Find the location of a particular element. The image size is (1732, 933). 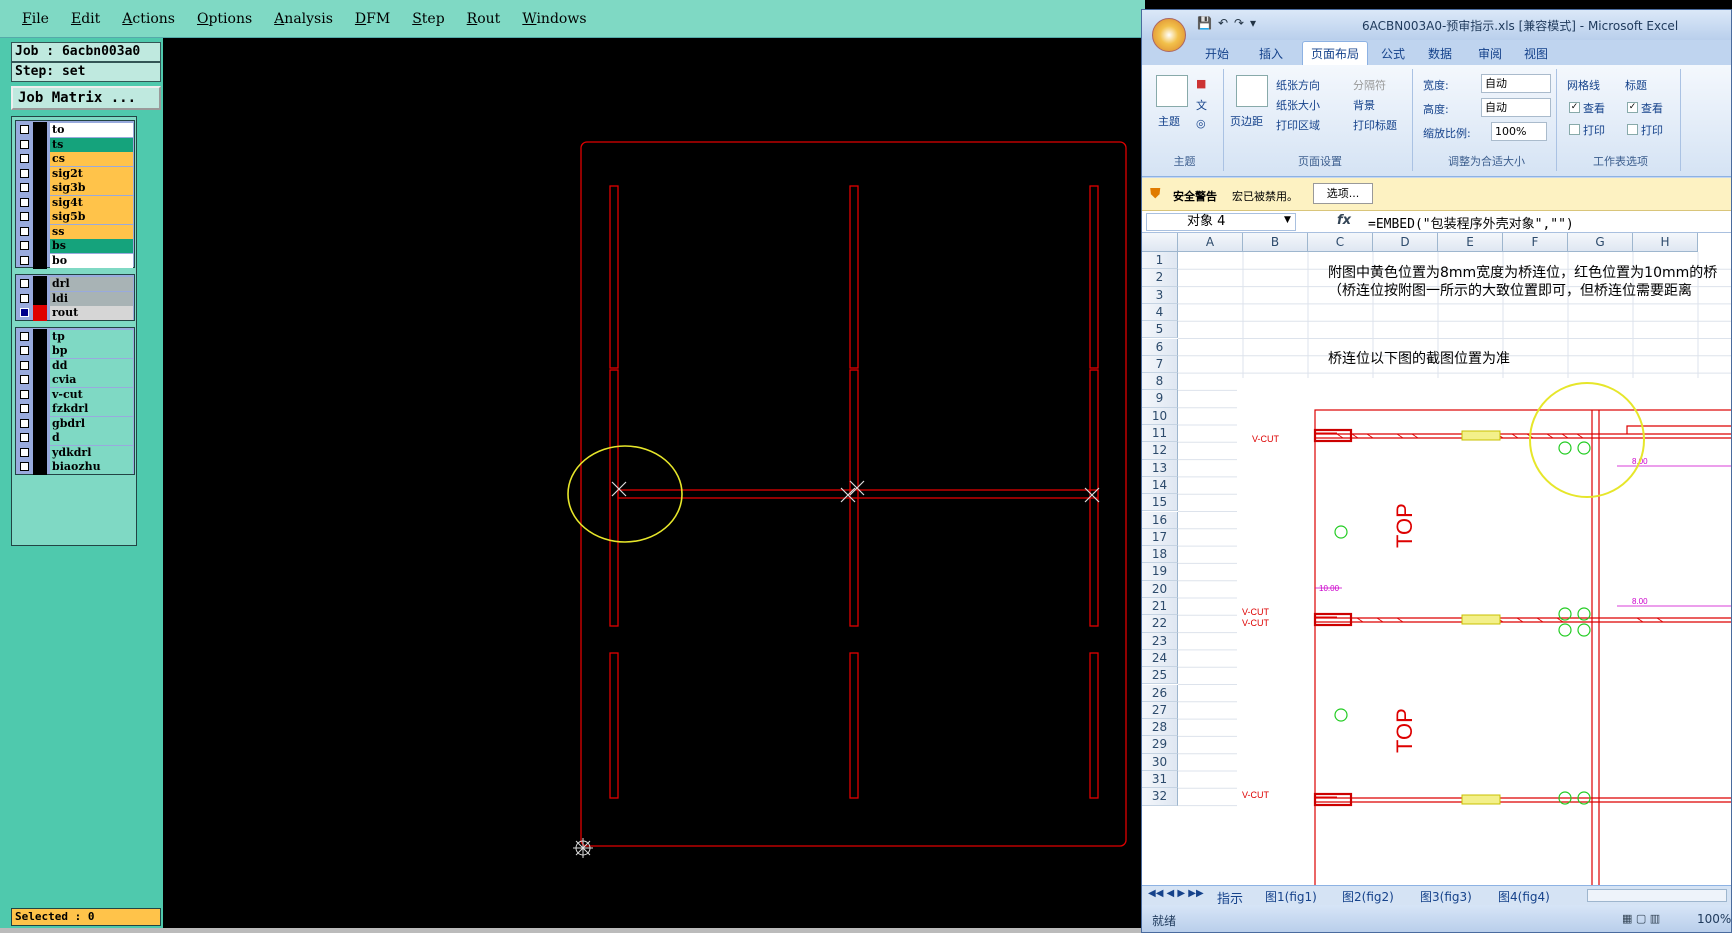

headings-print-checkbox is located at coordinates (1632, 129).